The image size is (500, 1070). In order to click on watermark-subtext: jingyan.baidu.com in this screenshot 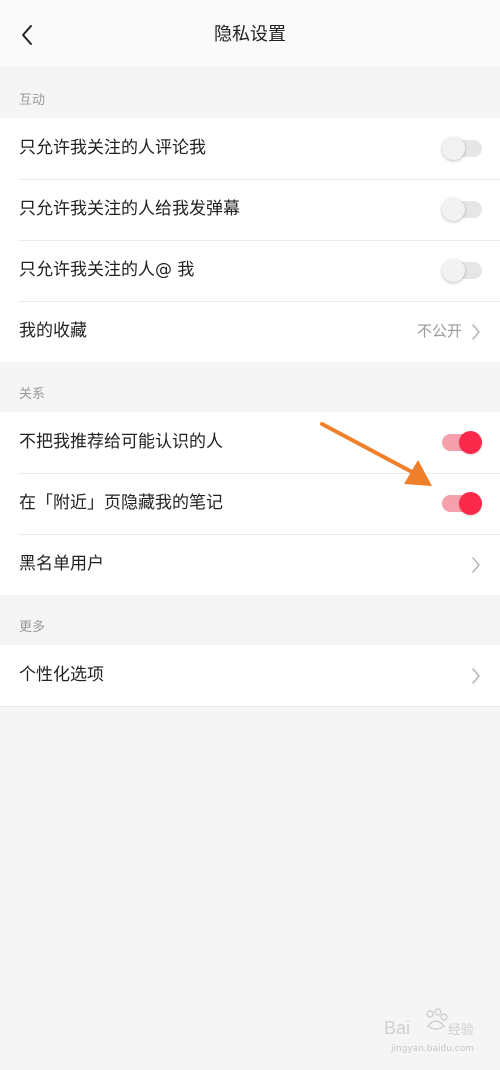, I will do `click(432, 1049)`.